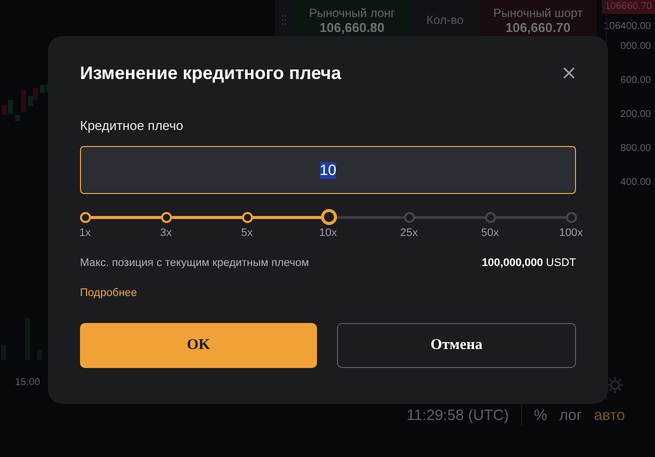 This screenshot has height=457, width=655. Describe the element at coordinates (569, 73) in the screenshot. I see `close-icon` at that location.